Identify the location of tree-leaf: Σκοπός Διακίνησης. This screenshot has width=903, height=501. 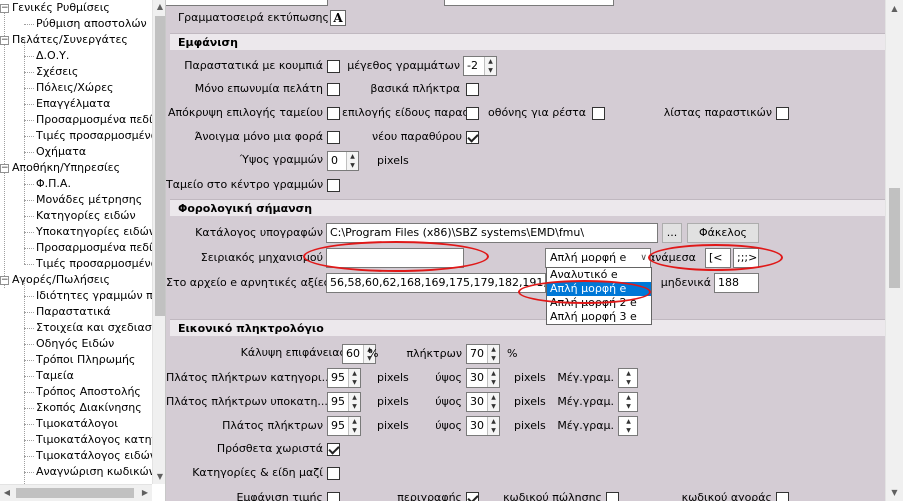
(94, 408).